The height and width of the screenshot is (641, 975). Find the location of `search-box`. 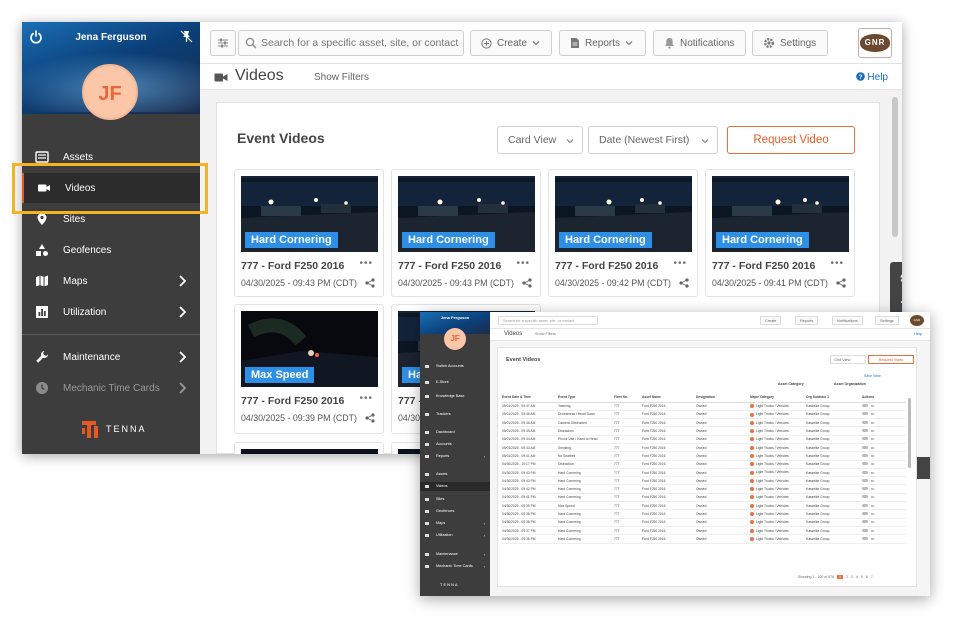

search-box is located at coordinates (351, 43).